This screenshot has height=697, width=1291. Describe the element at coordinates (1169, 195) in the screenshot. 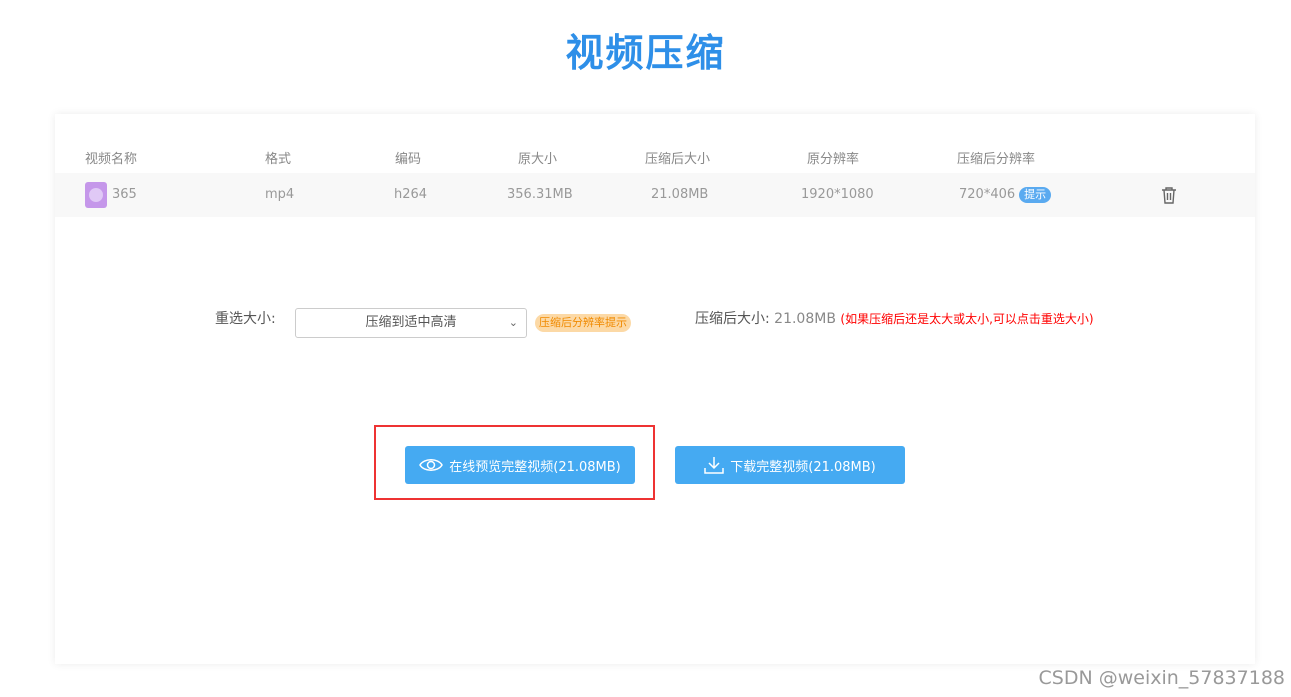

I see `trash-icon` at that location.